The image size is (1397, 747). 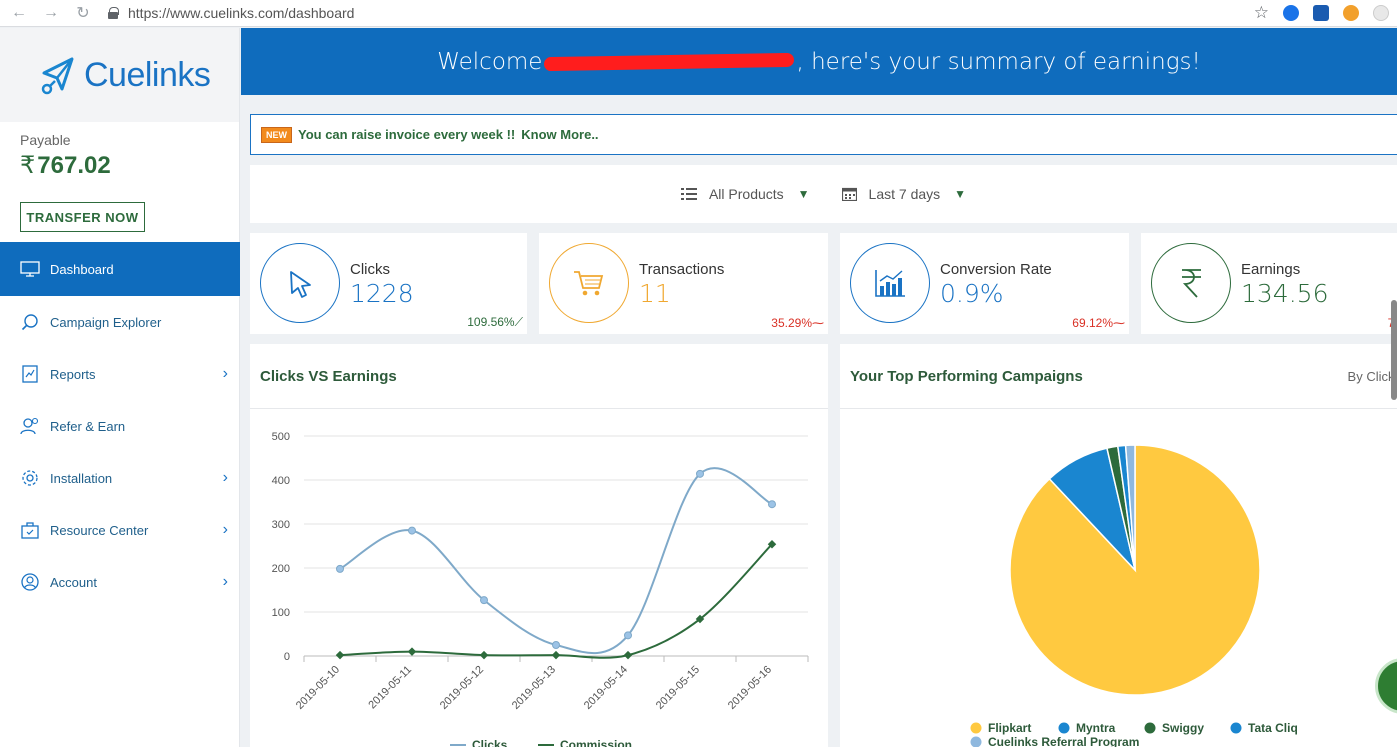 I want to click on clicks-card: Clicks 1228 109.56%⟋, so click(x=388, y=283).